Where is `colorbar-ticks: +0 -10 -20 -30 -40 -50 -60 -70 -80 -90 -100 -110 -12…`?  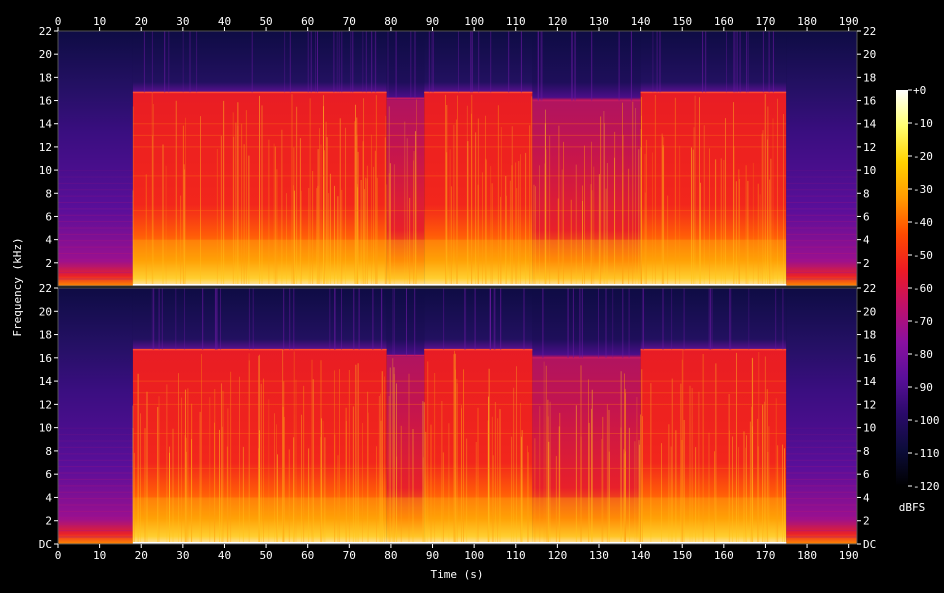 colorbar-ticks: +0 -10 -20 -30 -40 -50 -60 -70 -80 -90 -100 -110 -12… is located at coordinates (924, 288).